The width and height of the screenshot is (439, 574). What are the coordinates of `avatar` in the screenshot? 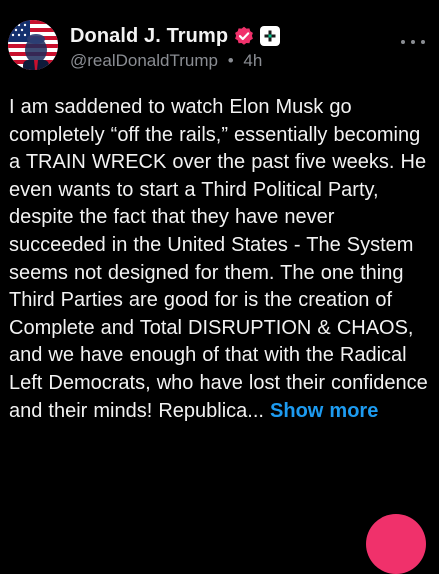 It's located at (33, 45).